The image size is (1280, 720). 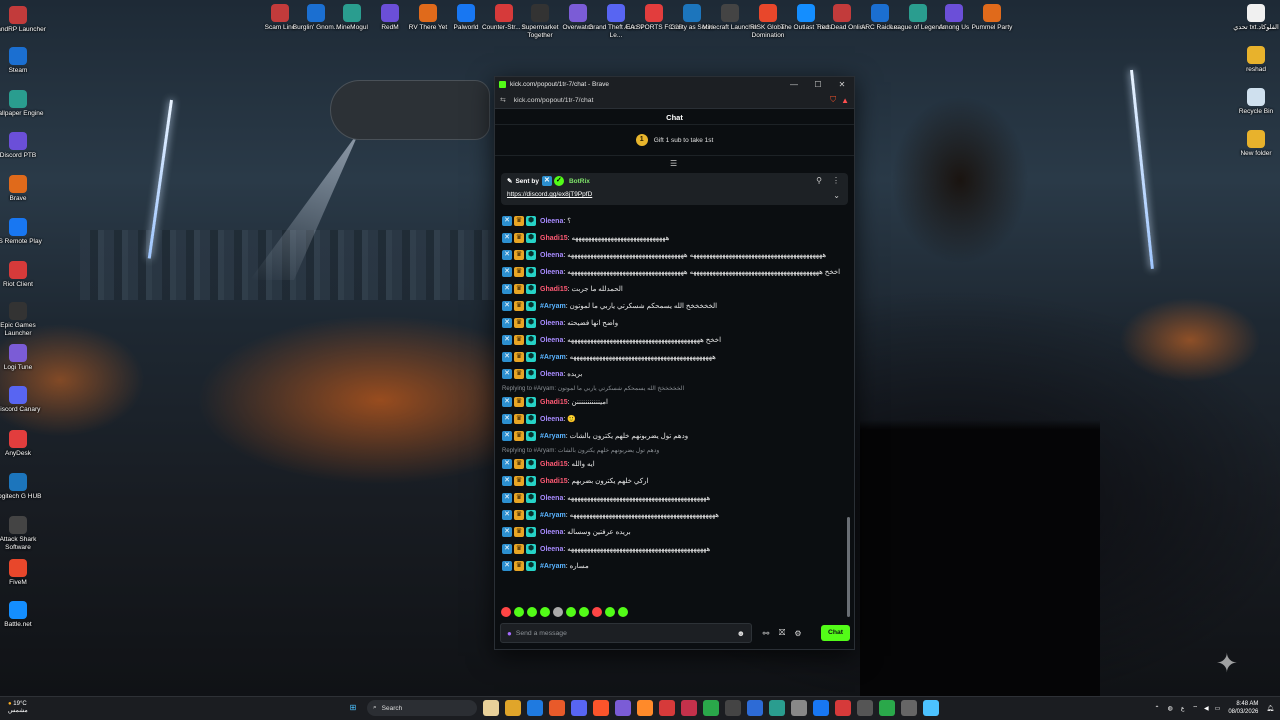 What do you see at coordinates (836, 180) in the screenshot?
I see `more-options-icon: ⋮` at bounding box center [836, 180].